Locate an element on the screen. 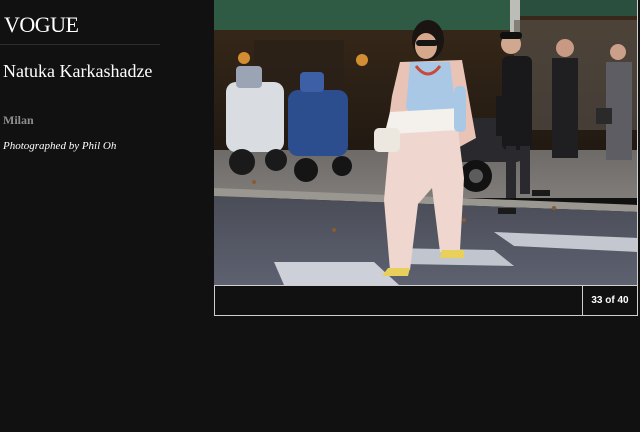 This screenshot has width=640, height=432. subject-name: Natuka Karkashadze is located at coordinates (78, 71).